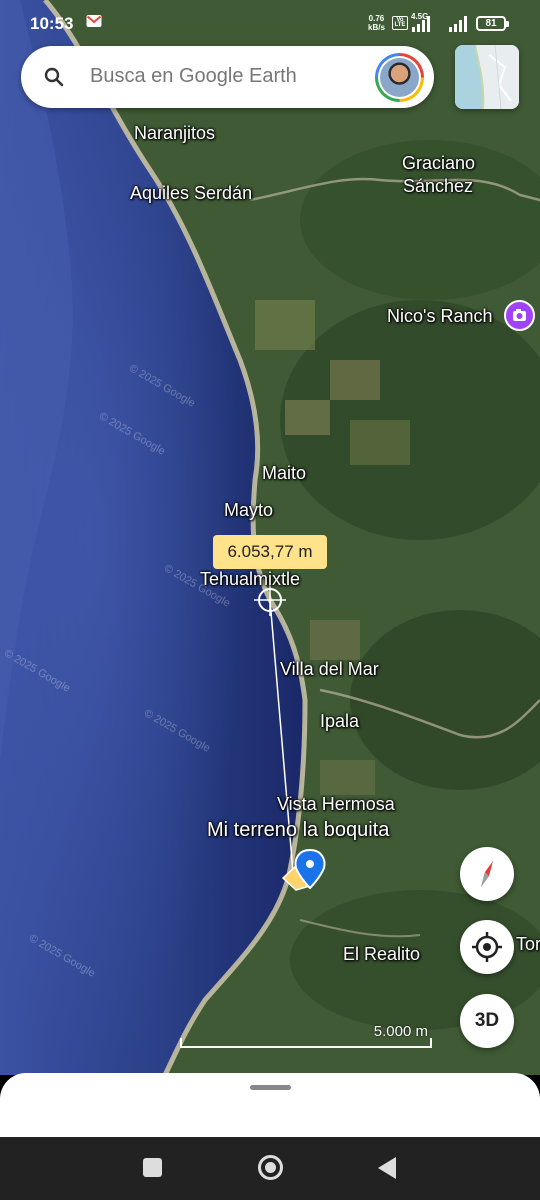  I want to click on my-location-icon, so click(487, 947).